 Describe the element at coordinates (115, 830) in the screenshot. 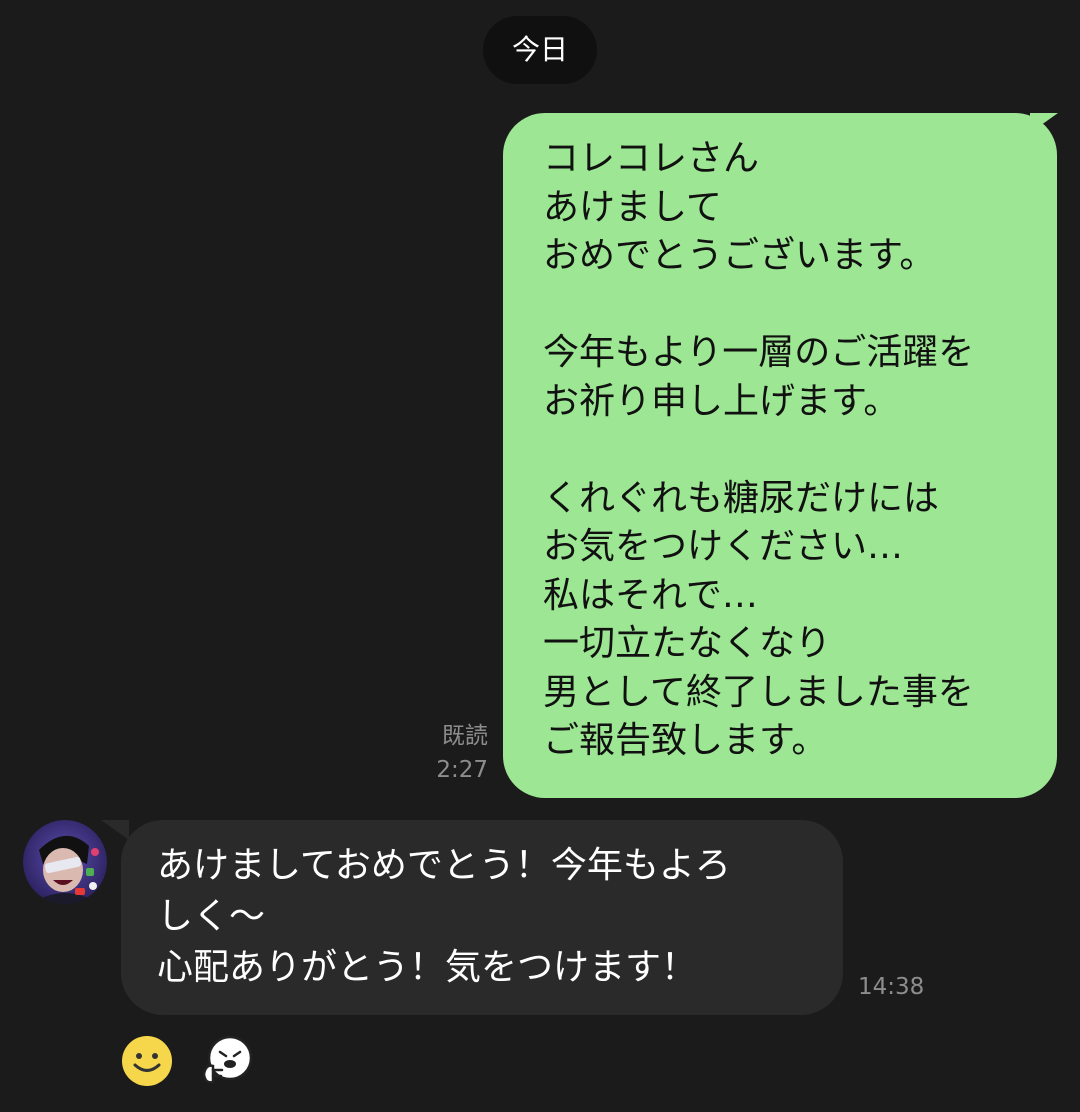

I see `received-bubble-tail` at that location.